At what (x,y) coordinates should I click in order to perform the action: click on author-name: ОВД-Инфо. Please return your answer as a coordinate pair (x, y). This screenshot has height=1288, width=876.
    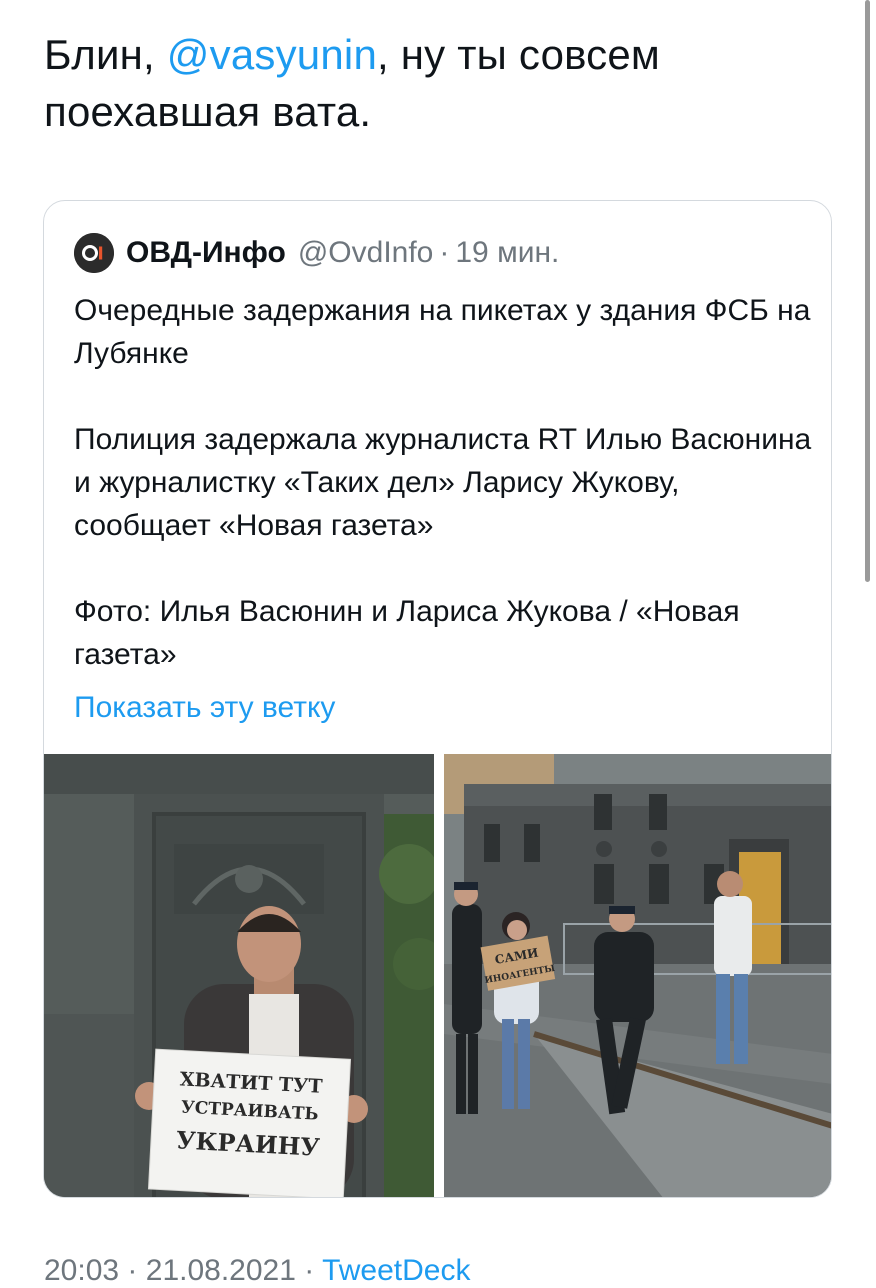
    Looking at the image, I should click on (206, 253).